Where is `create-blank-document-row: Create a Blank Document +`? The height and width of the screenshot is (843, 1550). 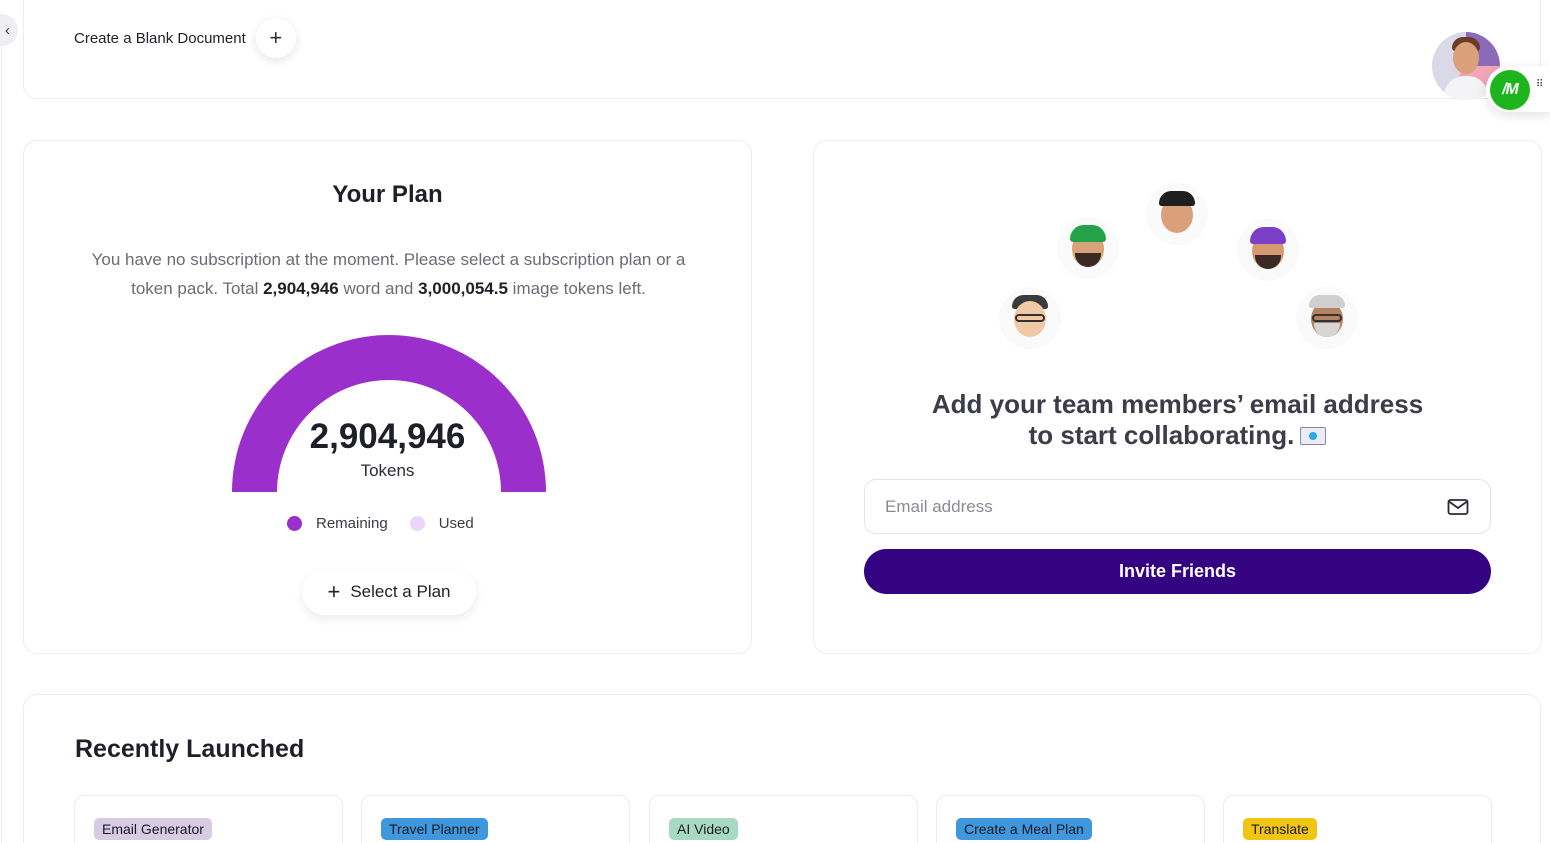 create-blank-document-row: Create a Blank Document + is located at coordinates (185, 38).